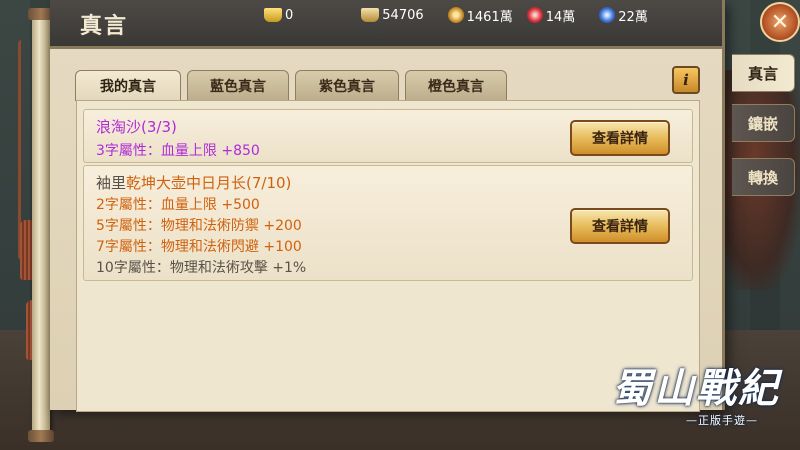 The width and height of the screenshot is (800, 450). Describe the element at coordinates (294, 85) in the screenshot. I see `zhenyan-tabs: 我的真言 藍色真言 紫色真言 橙色真言` at that location.